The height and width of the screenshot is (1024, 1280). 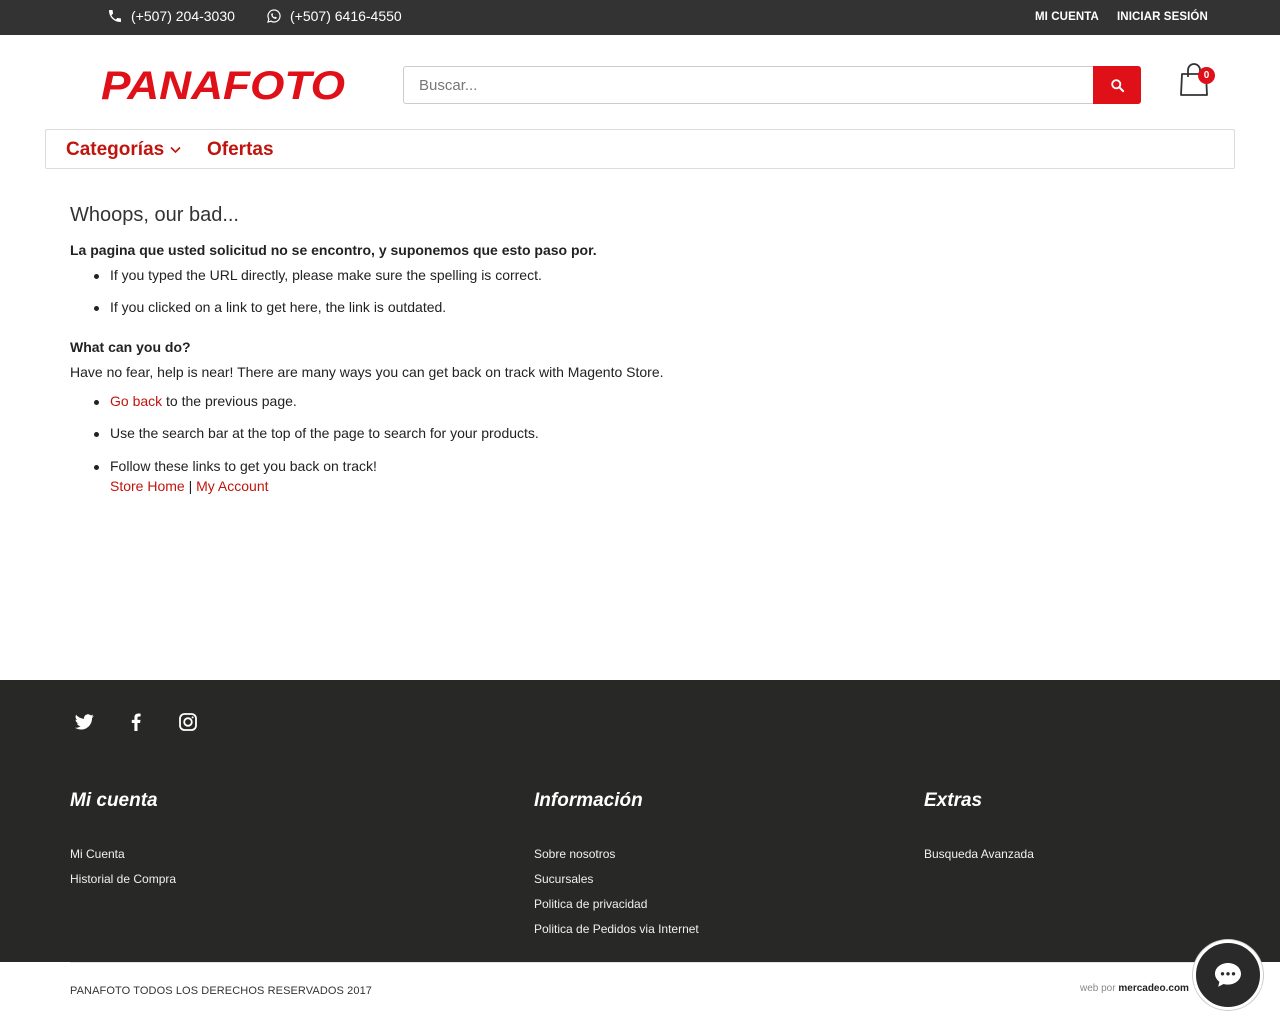 I want to click on main-nav: Categorías Ofertas, so click(x=640, y=149).